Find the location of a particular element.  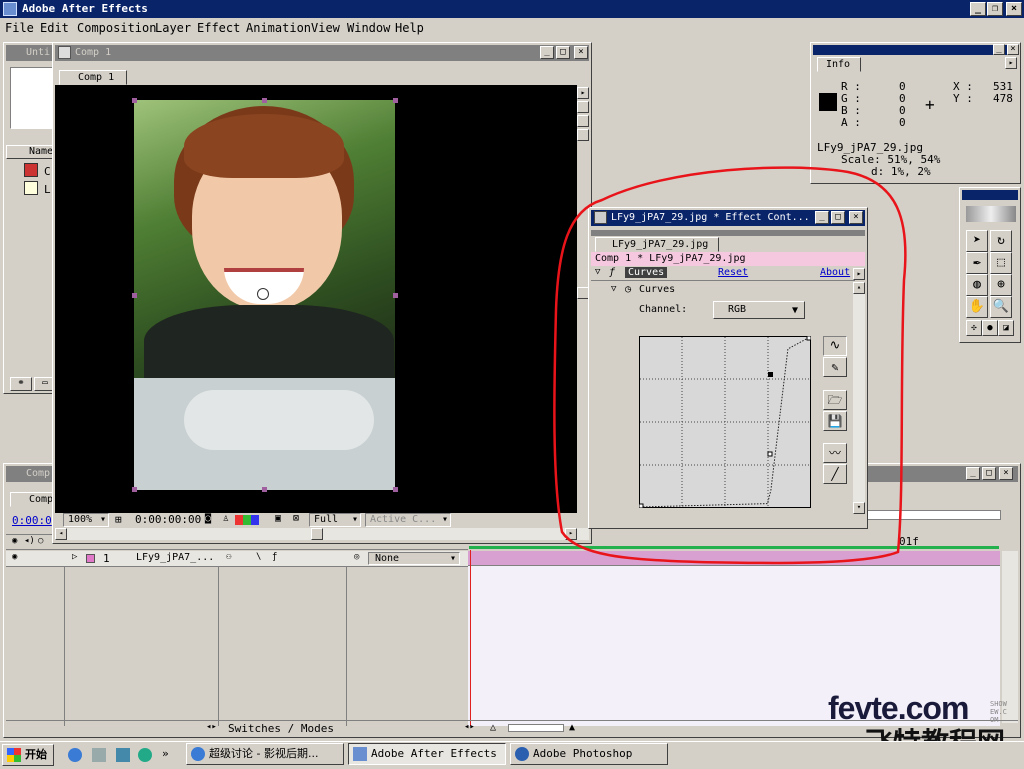

pen-icon: ✒ is located at coordinates (977, 263).